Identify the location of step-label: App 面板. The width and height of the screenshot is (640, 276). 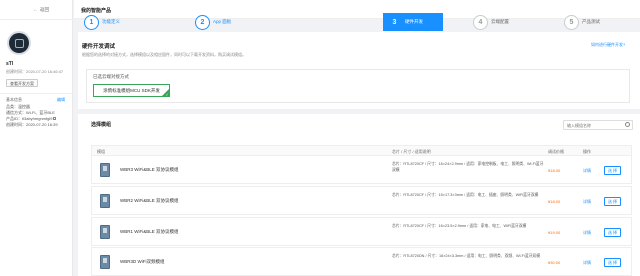
(222, 21).